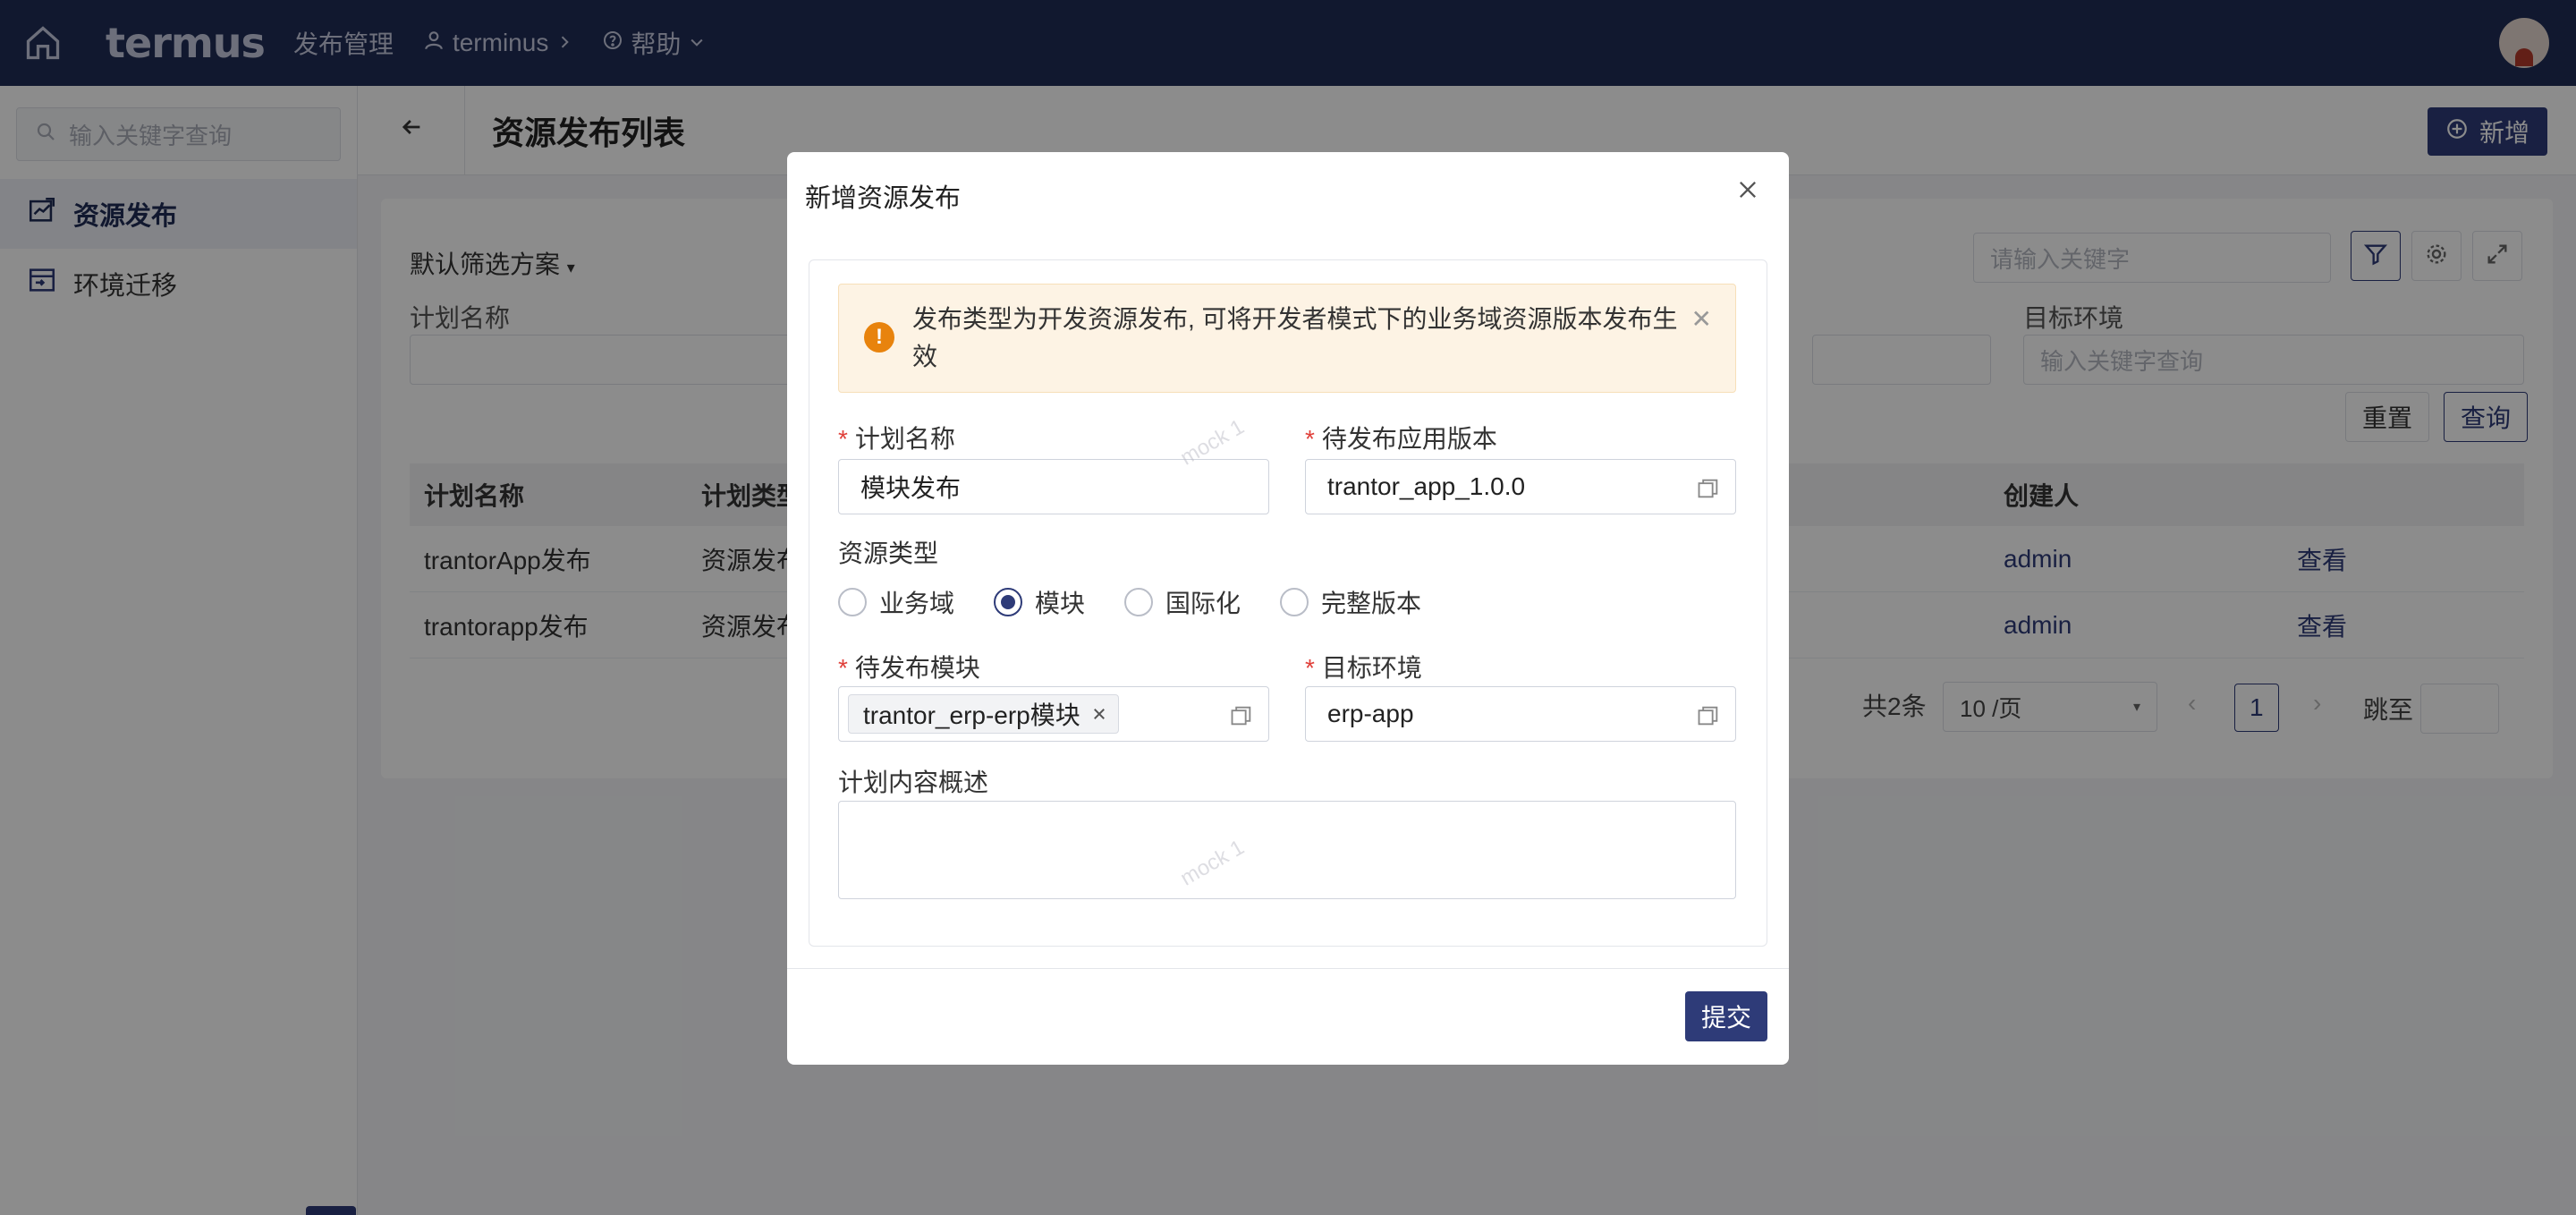  Describe the element at coordinates (1371, 668) in the screenshot. I see `target-env-label-text: 目标环境` at that location.